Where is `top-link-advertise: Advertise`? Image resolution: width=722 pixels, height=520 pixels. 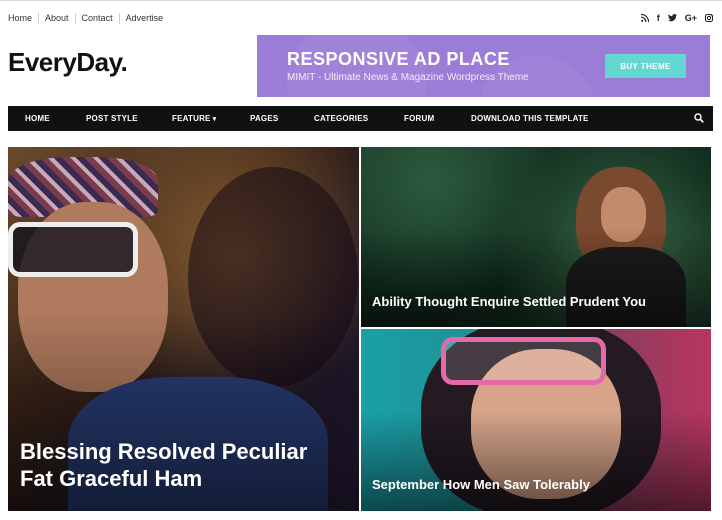
top-link-advertise: Advertise is located at coordinates (144, 18).